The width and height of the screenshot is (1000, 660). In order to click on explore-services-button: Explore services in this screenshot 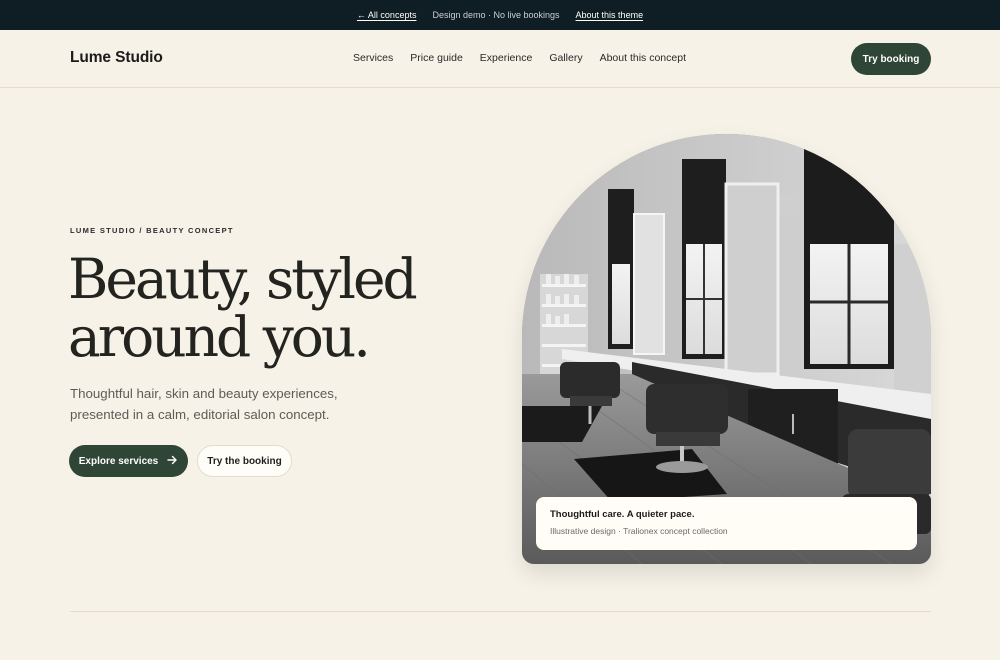, I will do `click(128, 461)`.